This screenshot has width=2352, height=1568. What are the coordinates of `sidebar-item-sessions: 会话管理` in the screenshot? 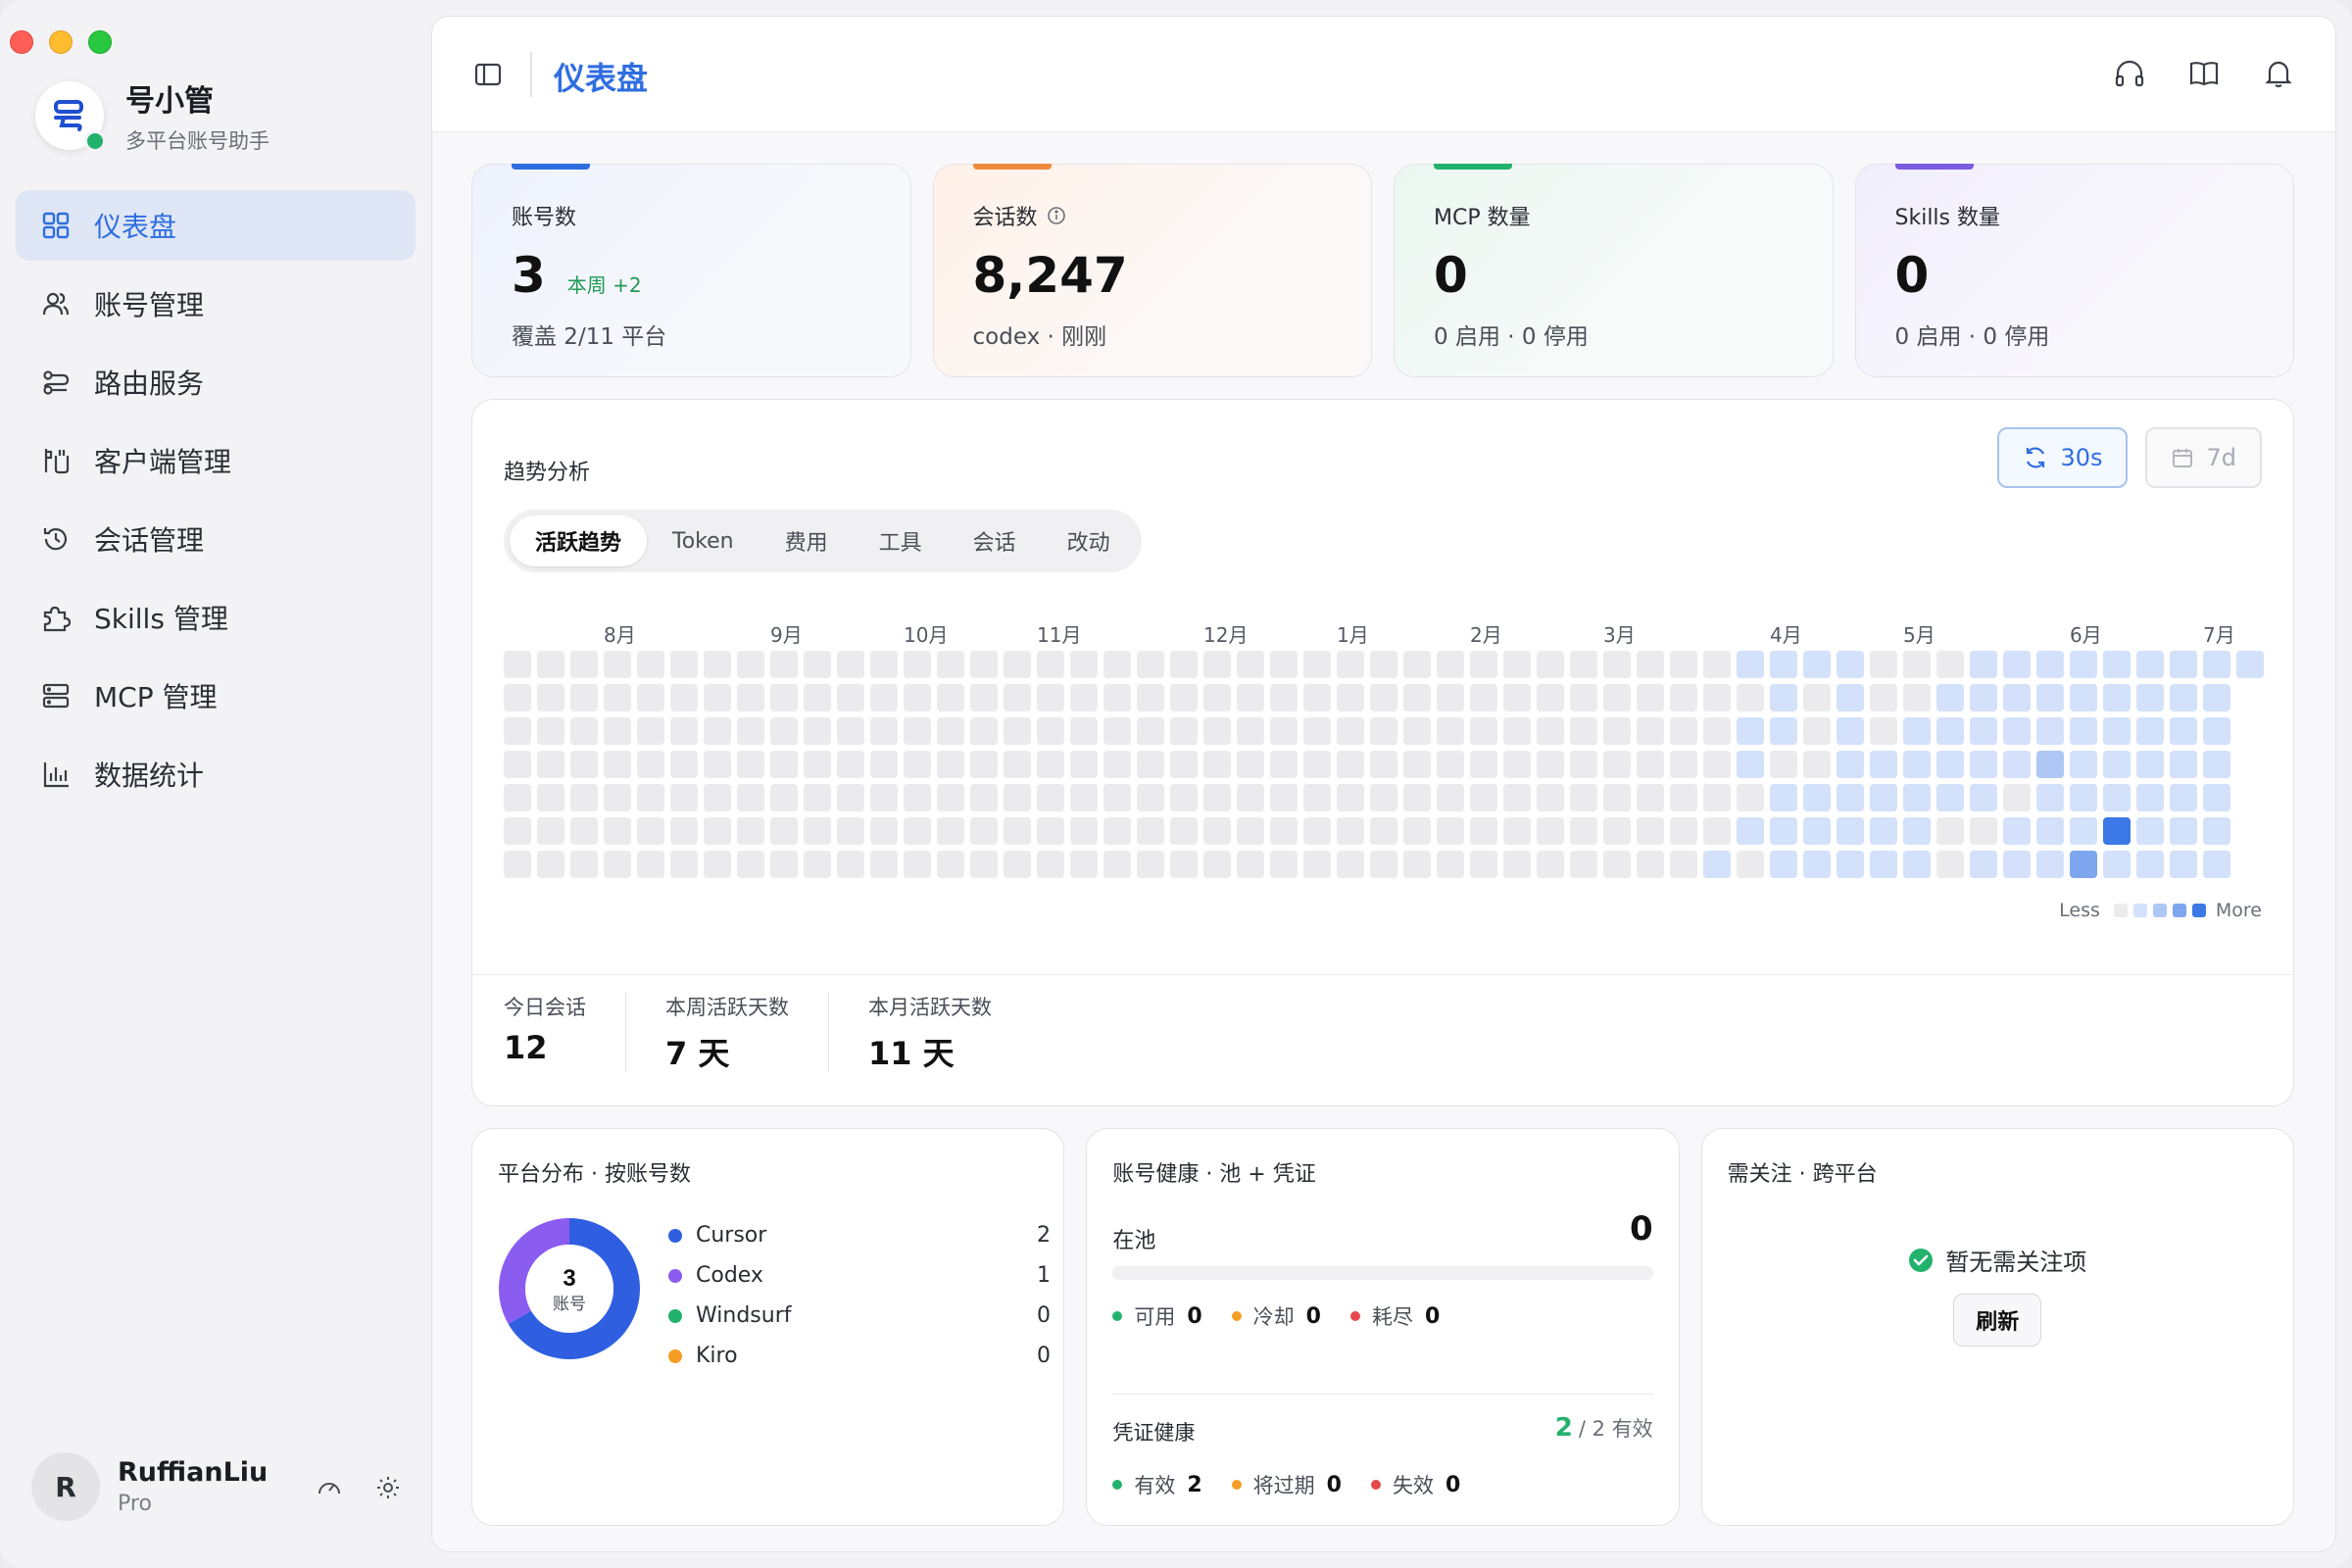 It's located at (216, 539).